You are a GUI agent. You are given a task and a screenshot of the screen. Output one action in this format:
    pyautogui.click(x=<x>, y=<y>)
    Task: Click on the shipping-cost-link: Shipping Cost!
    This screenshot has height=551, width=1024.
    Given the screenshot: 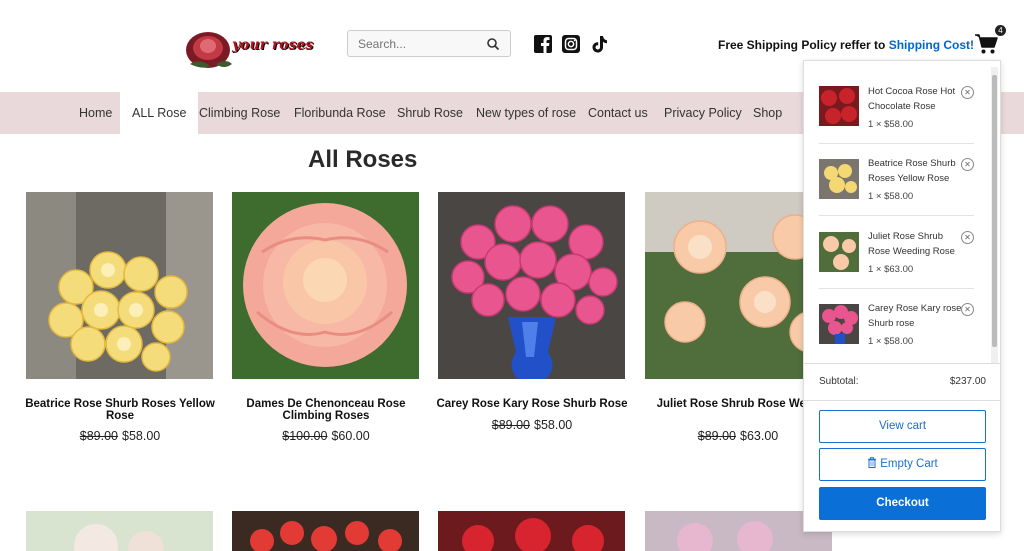 What is the action you would take?
    pyautogui.click(x=931, y=45)
    